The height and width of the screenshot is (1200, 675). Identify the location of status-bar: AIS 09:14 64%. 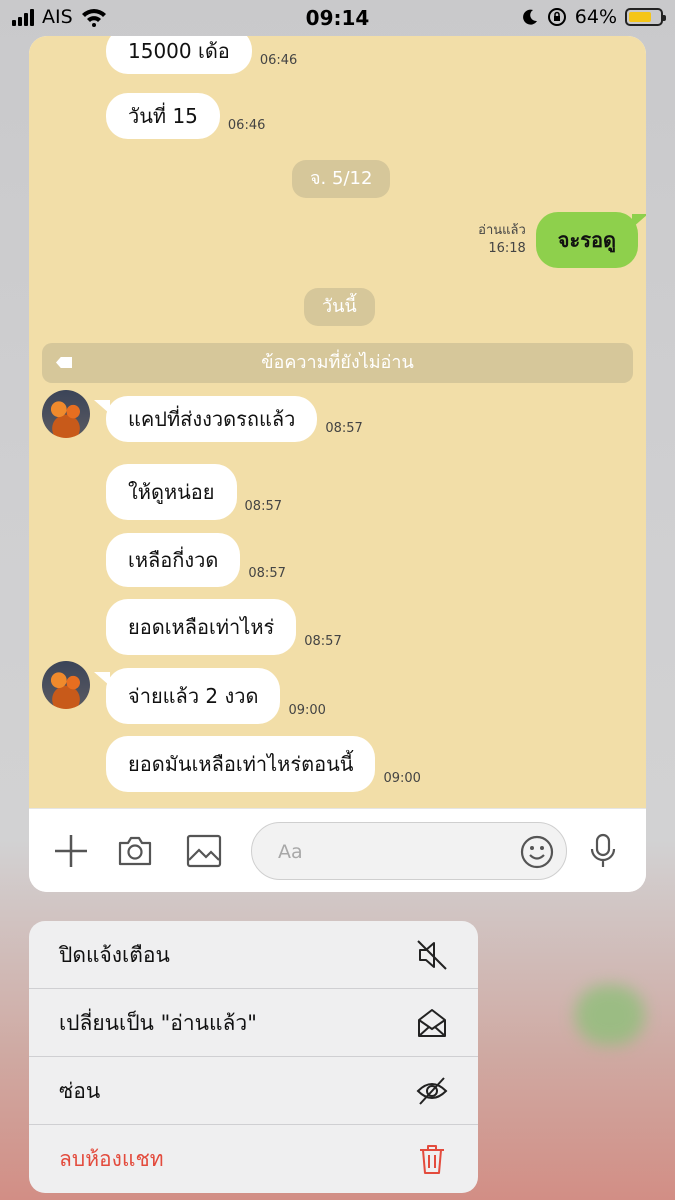
(337, 18).